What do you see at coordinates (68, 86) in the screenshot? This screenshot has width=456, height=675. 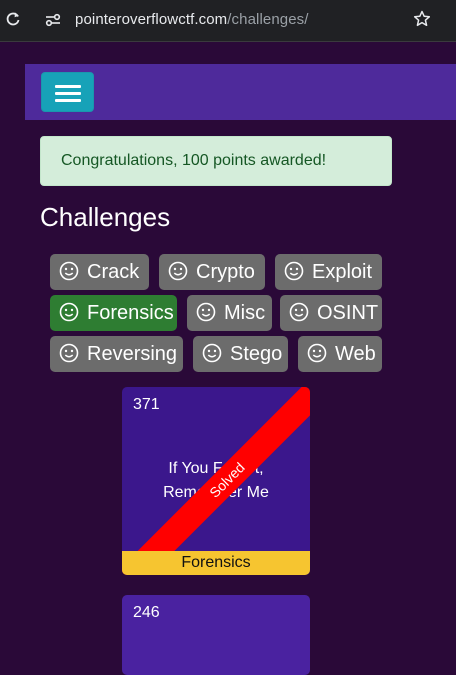 I see `hamburger-icon` at bounding box center [68, 86].